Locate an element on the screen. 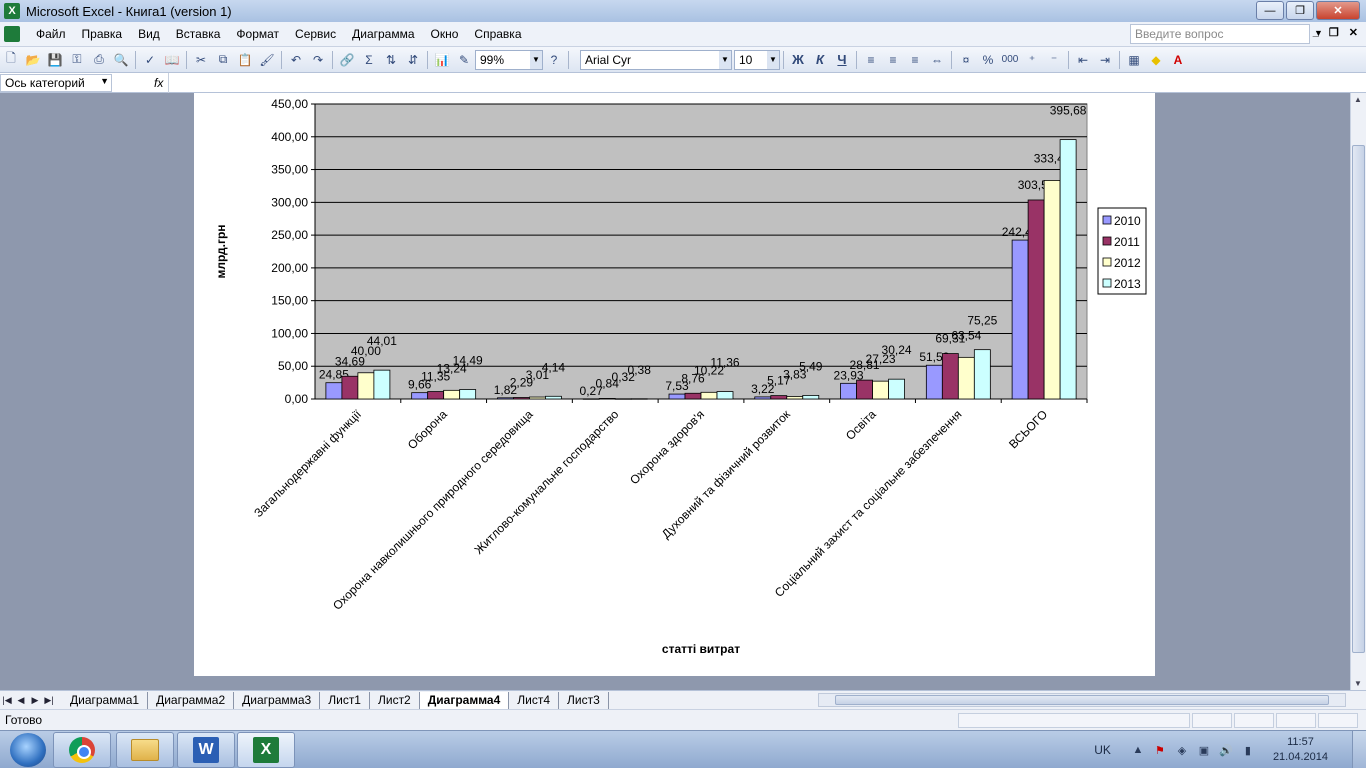 The height and width of the screenshot is (768, 1366). bar is located at coordinates (420, 396).